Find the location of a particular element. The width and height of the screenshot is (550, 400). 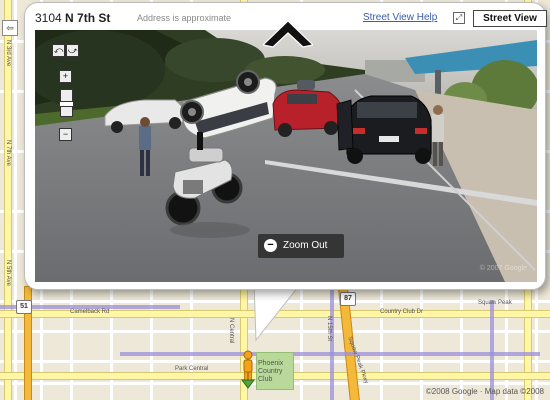

map-label: Camelback Rd is located at coordinates (90, 312).